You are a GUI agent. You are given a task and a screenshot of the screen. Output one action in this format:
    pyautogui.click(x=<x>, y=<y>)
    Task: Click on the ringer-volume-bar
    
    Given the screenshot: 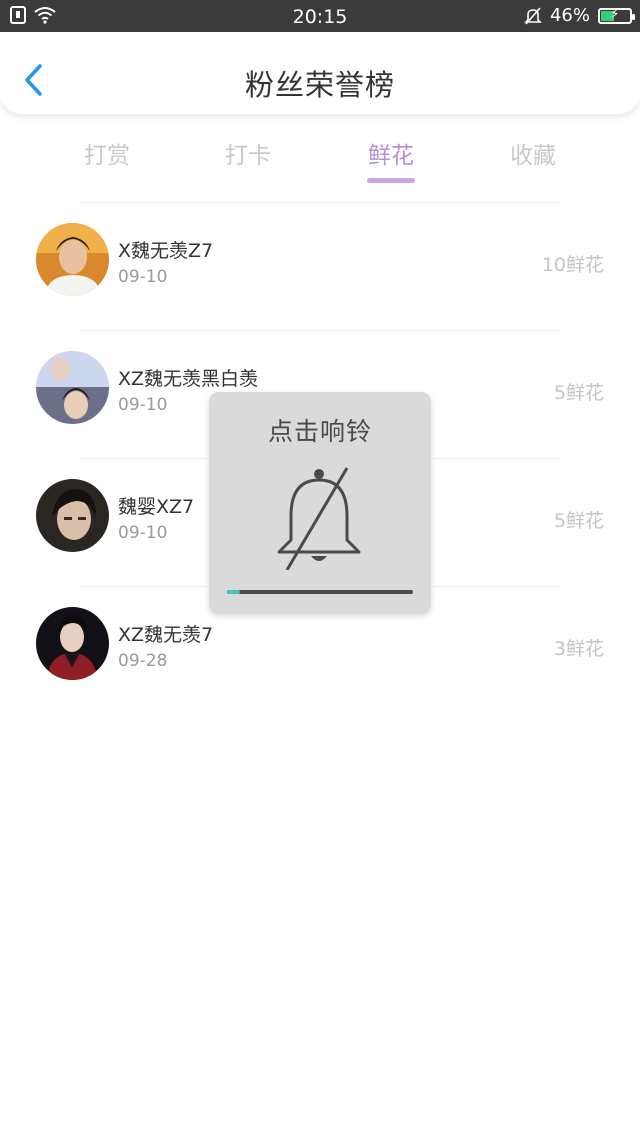 What is the action you would take?
    pyautogui.click(x=320, y=592)
    